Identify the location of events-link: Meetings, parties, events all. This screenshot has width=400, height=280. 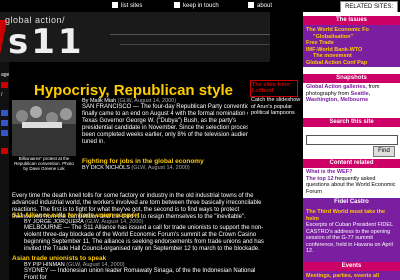
(342, 276).